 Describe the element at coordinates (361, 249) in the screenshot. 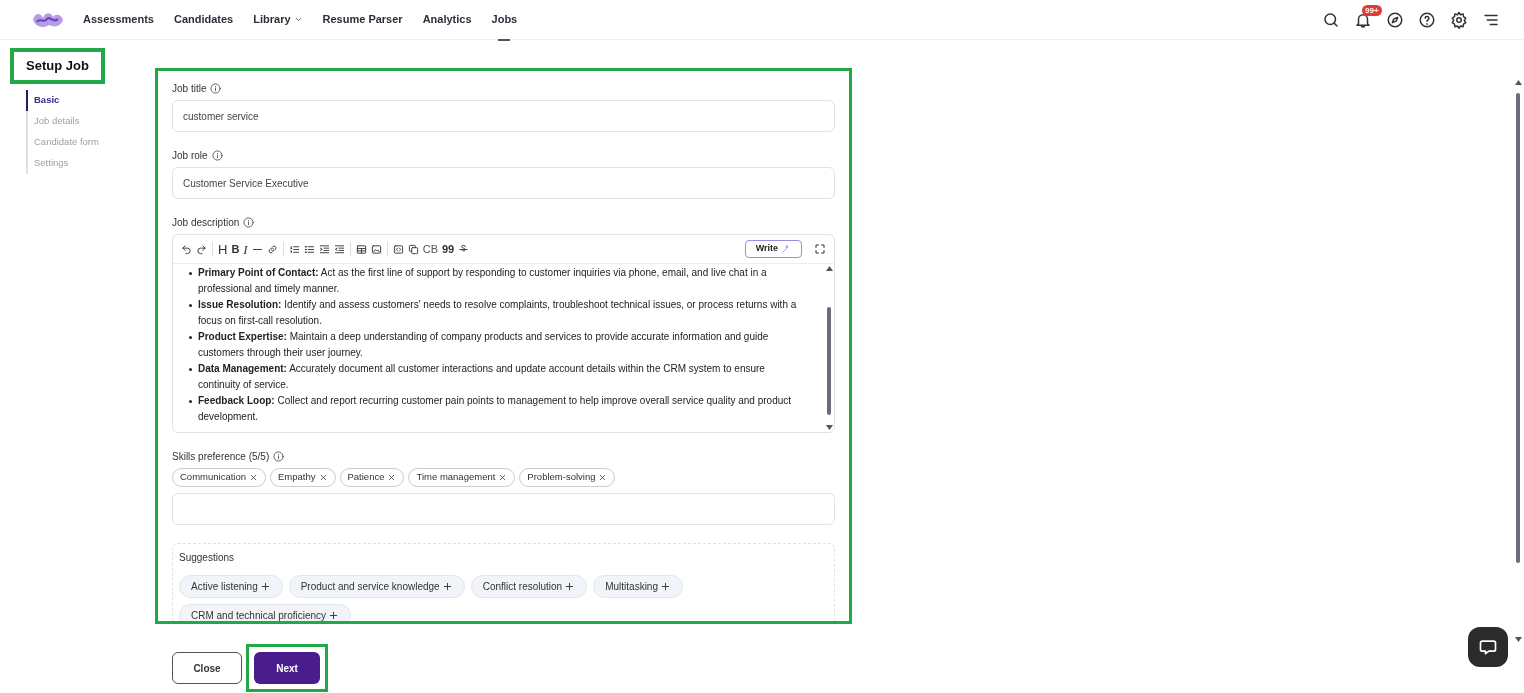

I see `table-icon` at that location.